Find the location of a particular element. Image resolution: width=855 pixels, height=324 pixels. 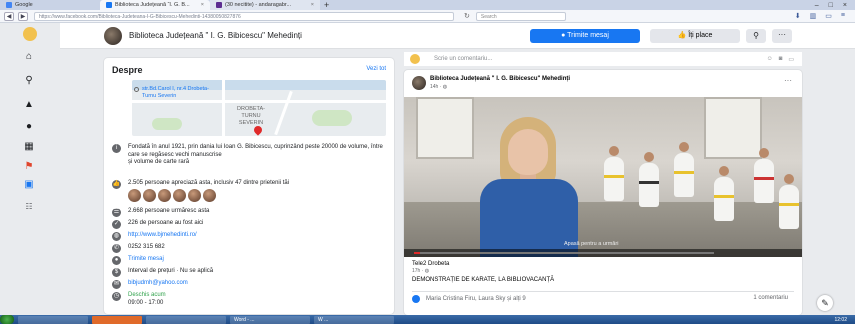

checkins-row: ✓ 226 de persoane au fost aici is located at coordinates (157, 224).